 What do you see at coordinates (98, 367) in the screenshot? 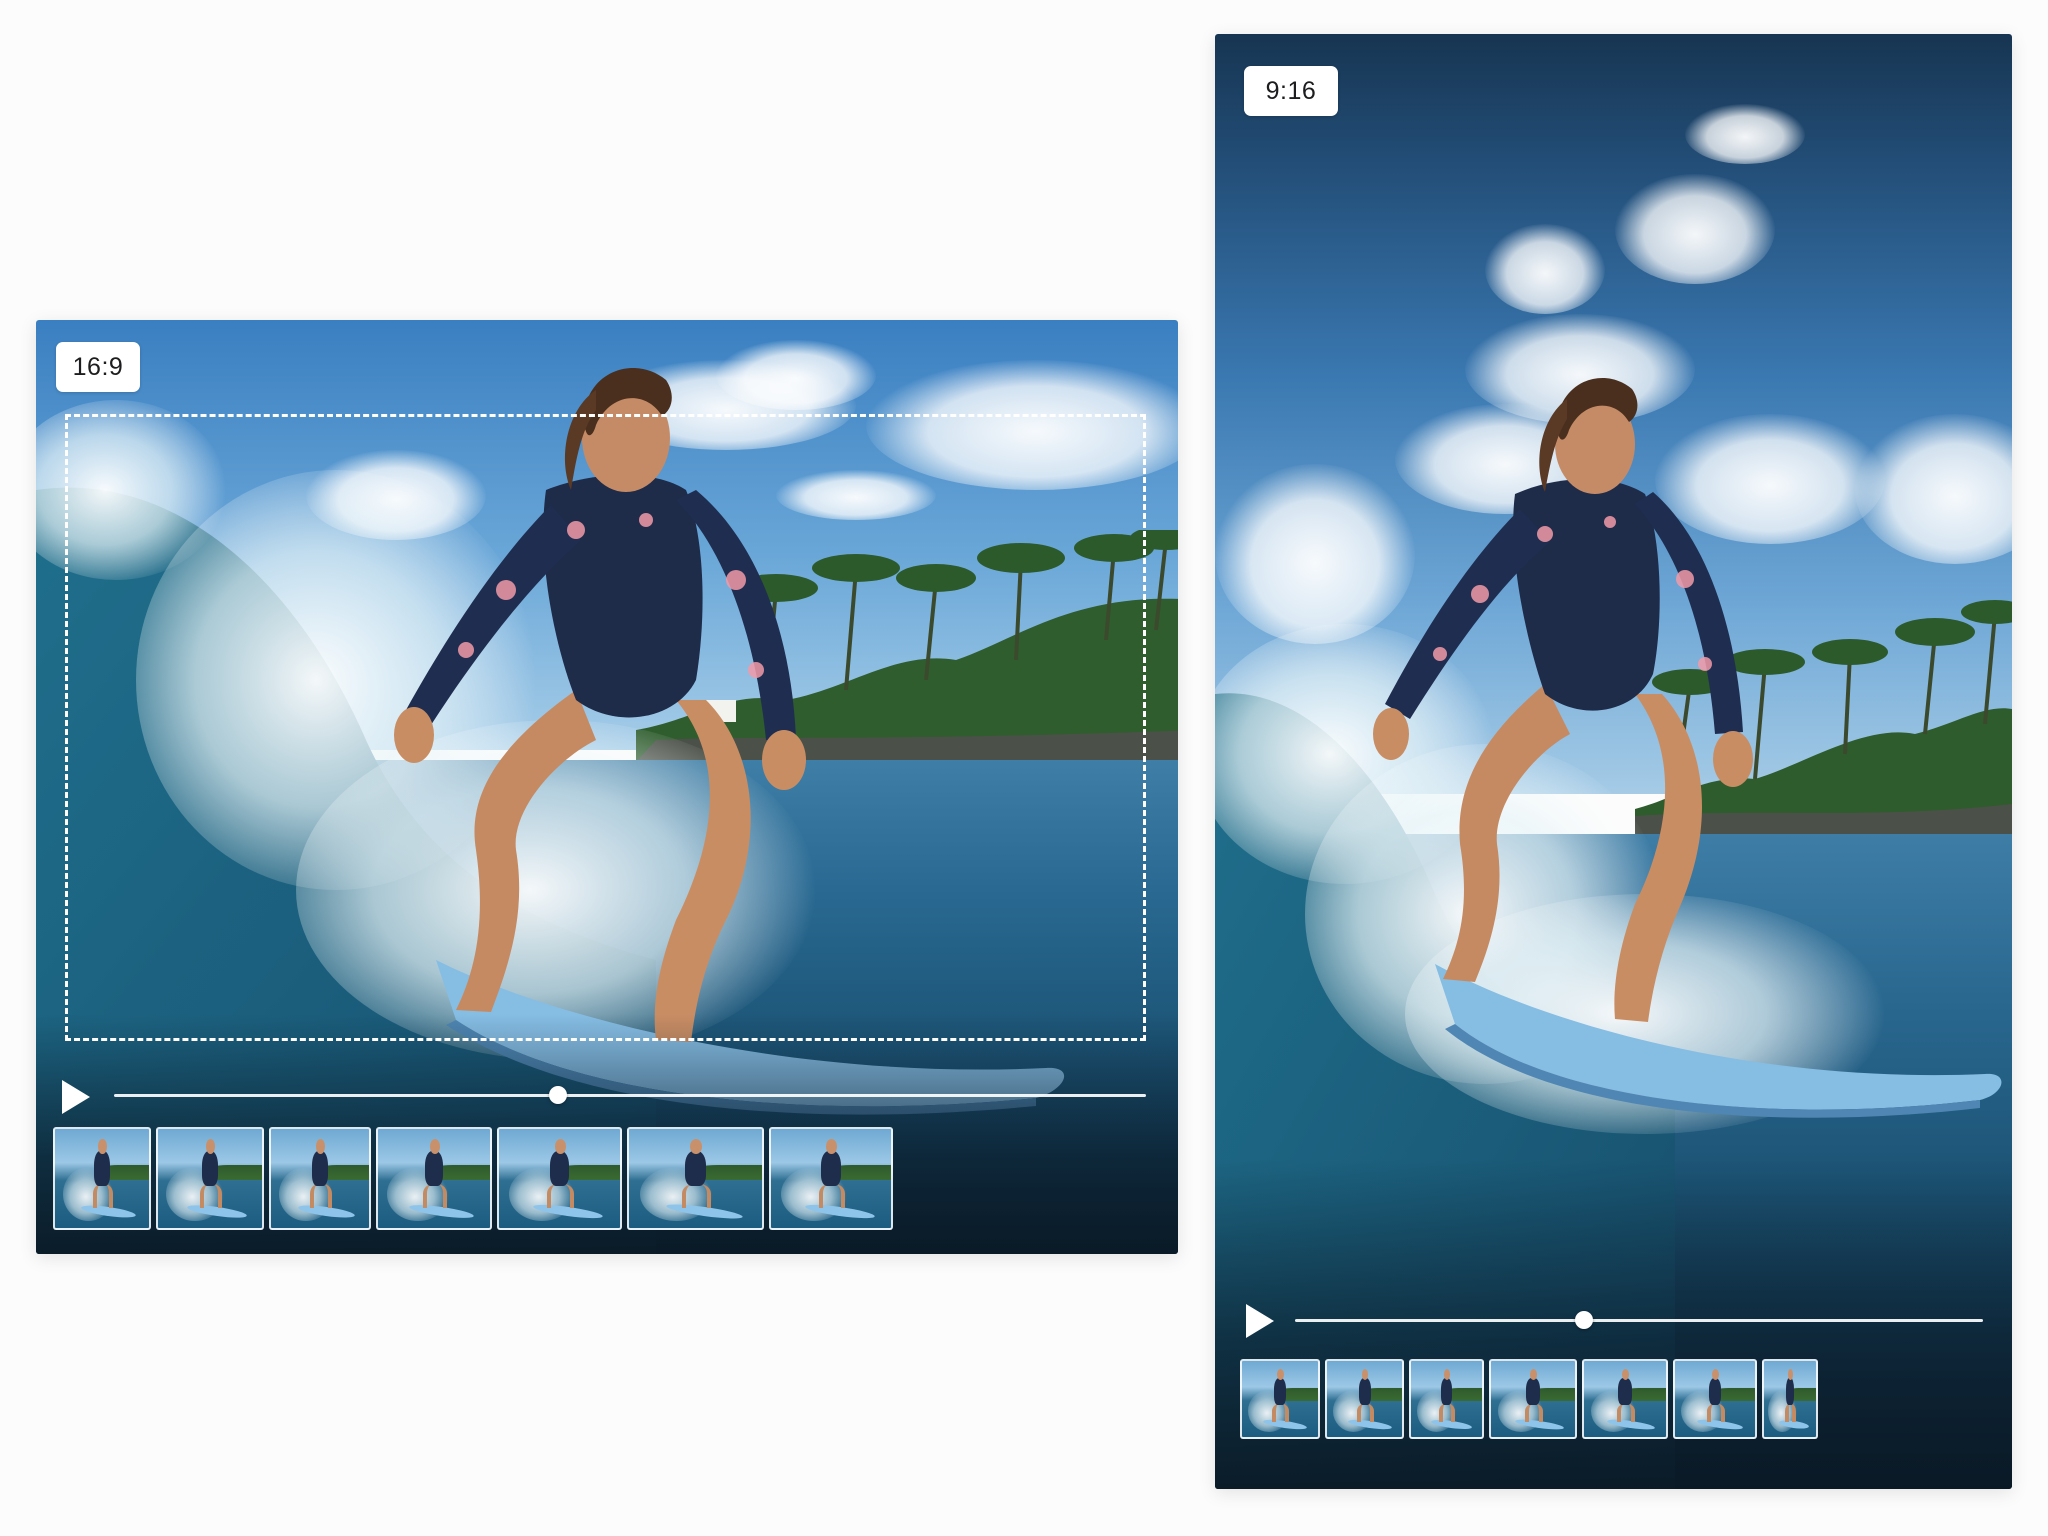
I see `aspect-ratio-badge: 16:9` at bounding box center [98, 367].